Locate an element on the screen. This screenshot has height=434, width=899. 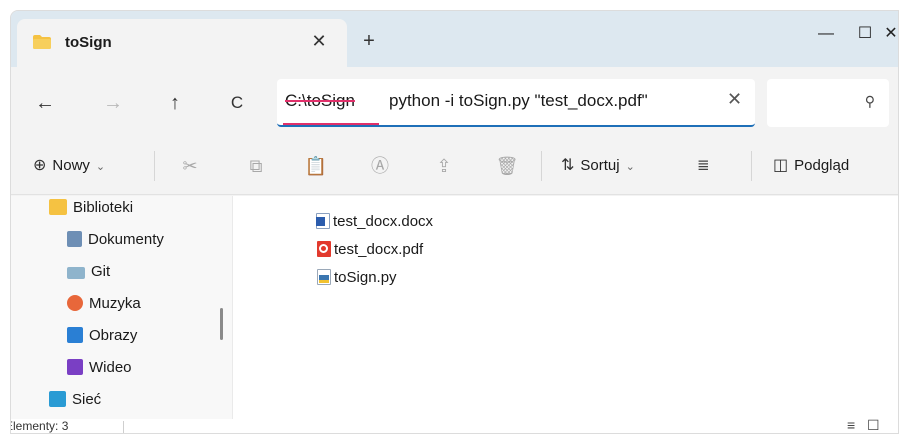
delete-icon: 🗑 is located at coordinates (507, 166).